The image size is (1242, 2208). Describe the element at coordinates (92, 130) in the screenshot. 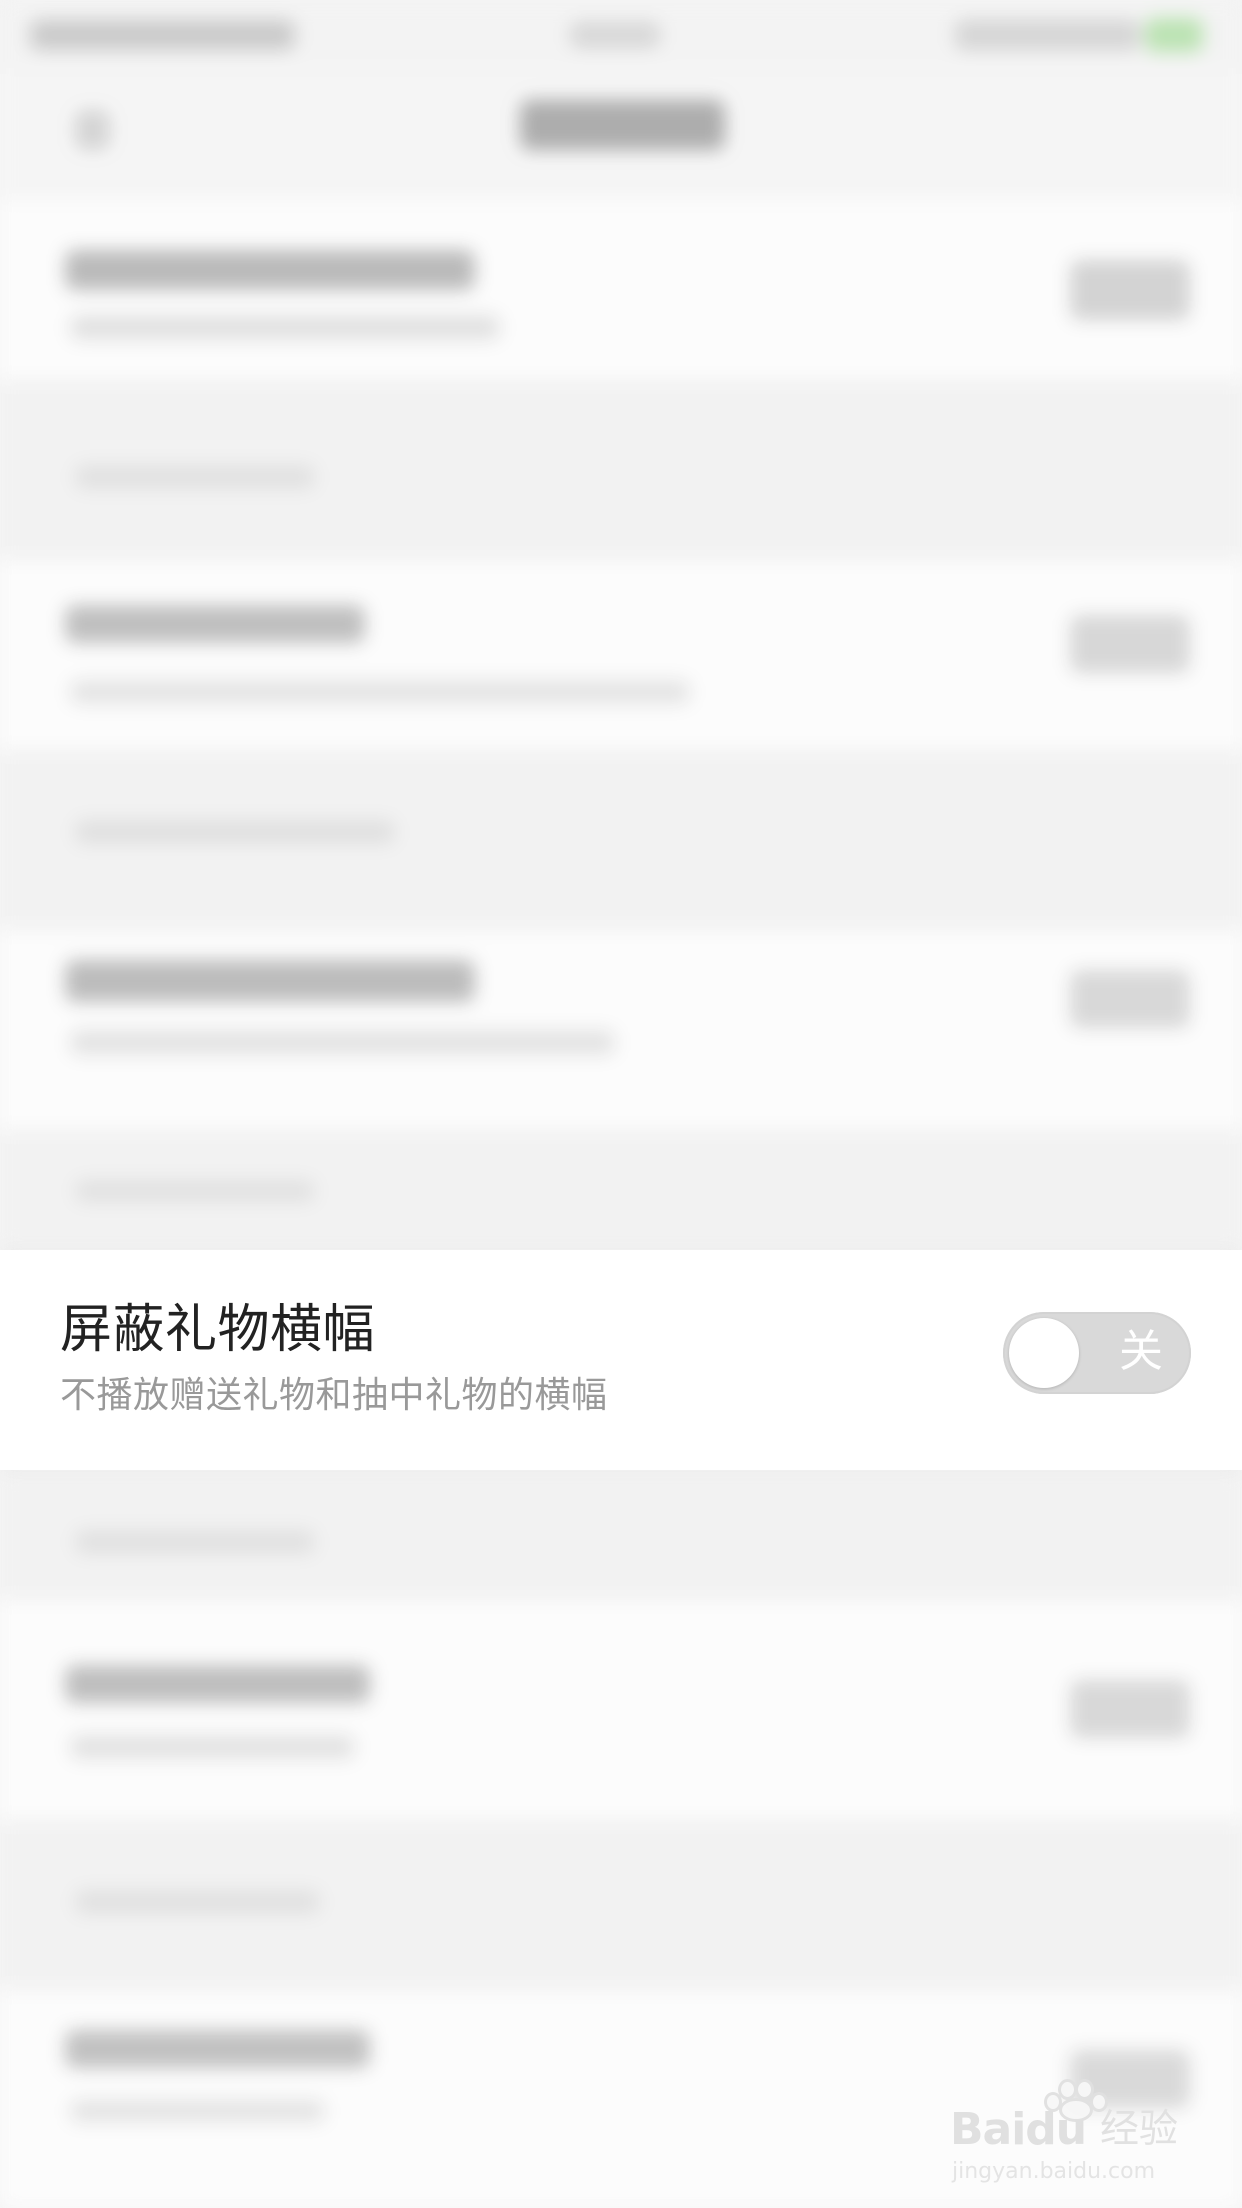

I see `blurred-back-icon` at that location.